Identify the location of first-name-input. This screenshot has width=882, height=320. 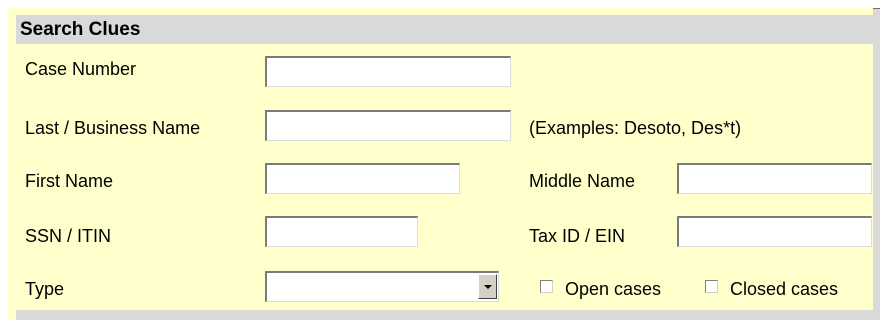
(362, 178).